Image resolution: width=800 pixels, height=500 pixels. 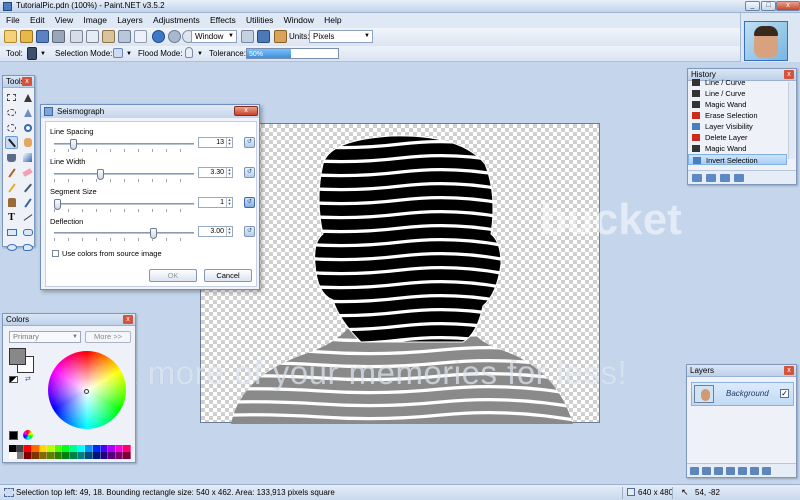 I want to click on menu-utilities: Utilities, so click(x=259, y=20).